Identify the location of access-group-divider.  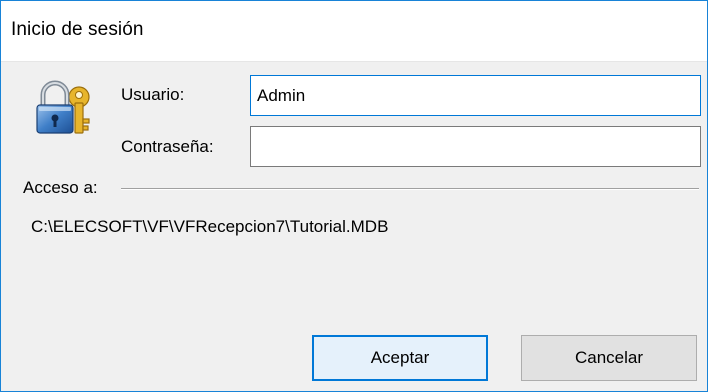
(410, 189).